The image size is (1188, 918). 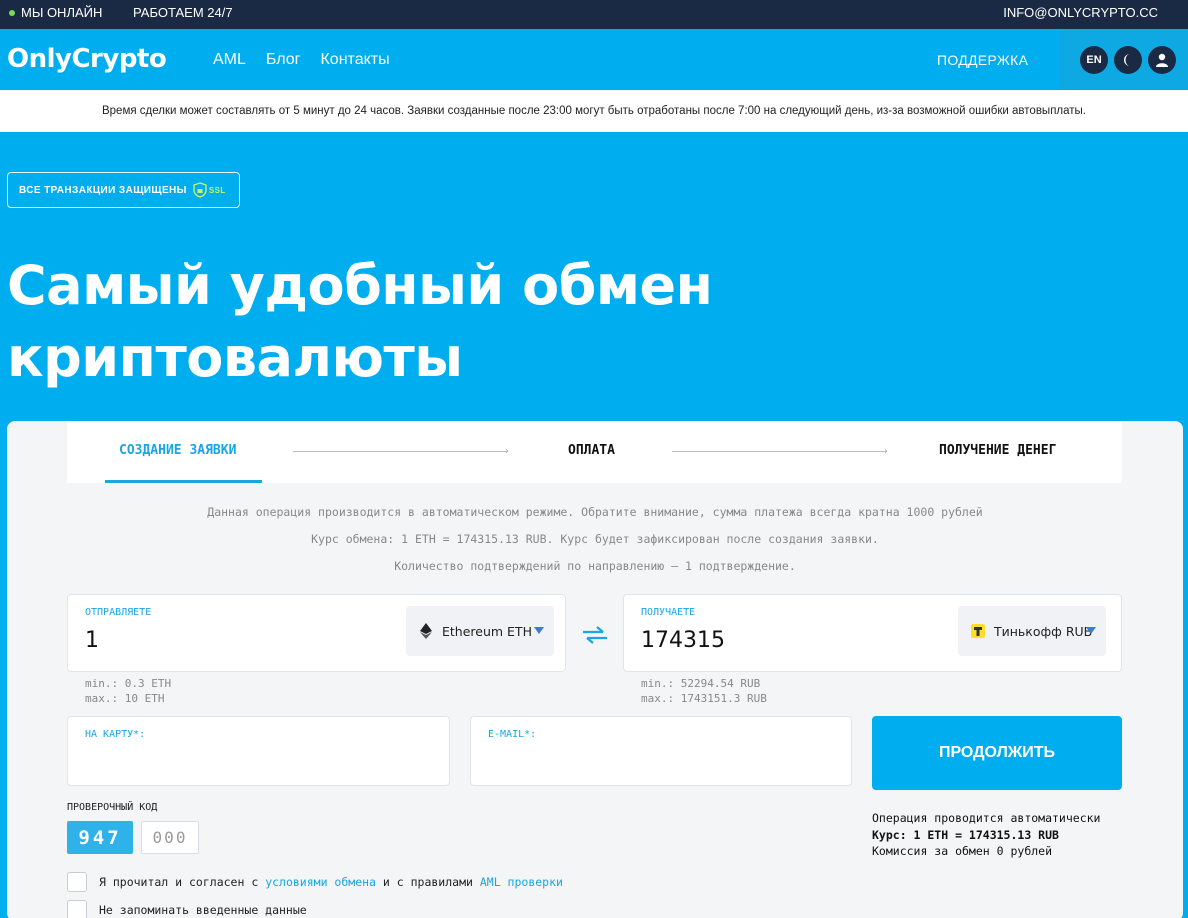 What do you see at coordinates (998, 450) in the screenshot?
I see `step-receive-money: ПОЛУЧЕНИЕ ДЕНЕГ` at bounding box center [998, 450].